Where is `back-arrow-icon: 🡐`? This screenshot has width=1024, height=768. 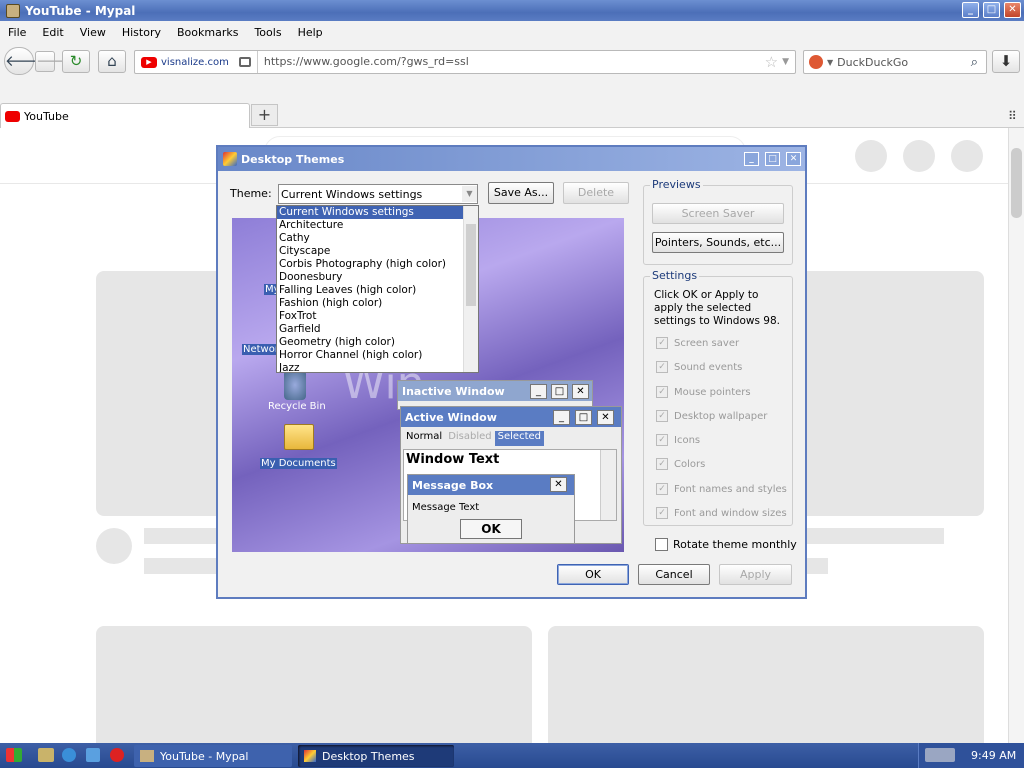
back-arrow-icon: 🡐 is located at coordinates (24, 61).